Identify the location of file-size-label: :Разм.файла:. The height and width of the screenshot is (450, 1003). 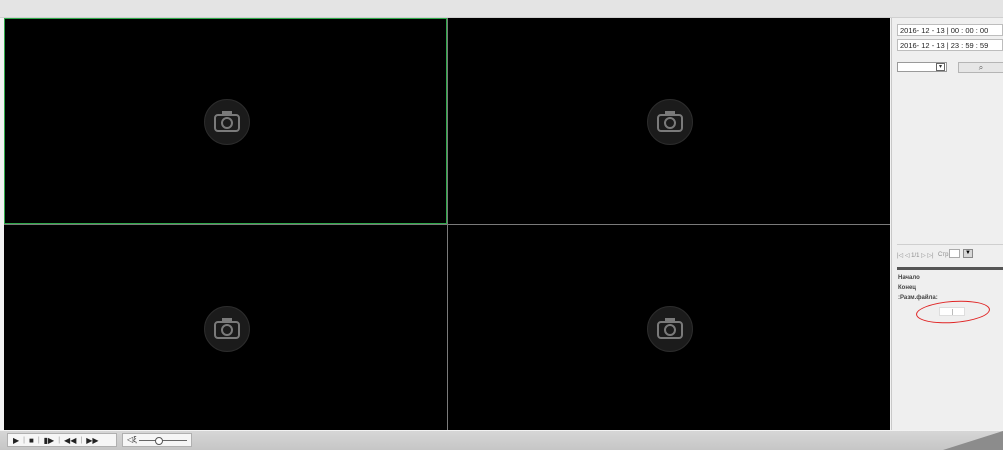
(918, 298).